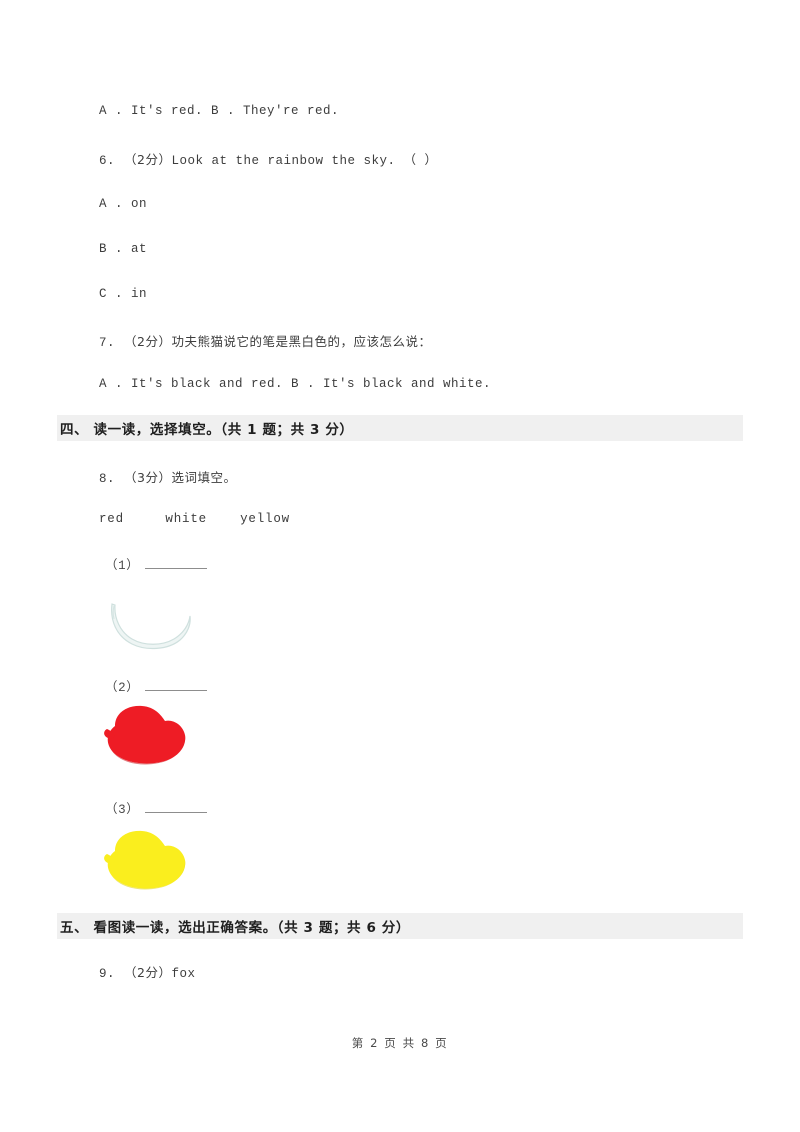  I want to click on question-9-number: 9., so click(107, 974).